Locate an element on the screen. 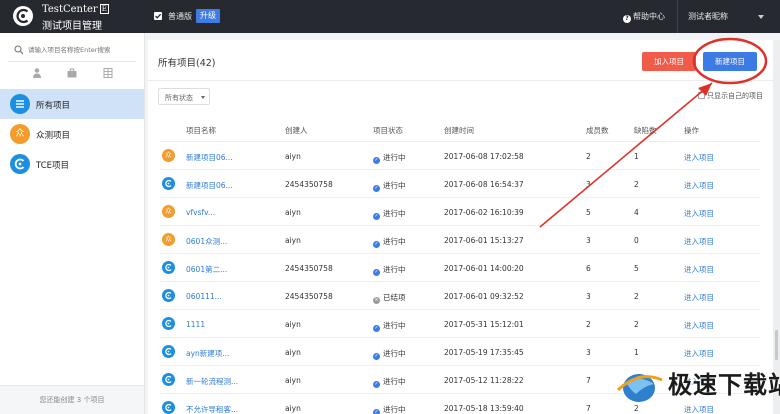 The image size is (780, 414). briefcase-icon is located at coordinates (72, 73).